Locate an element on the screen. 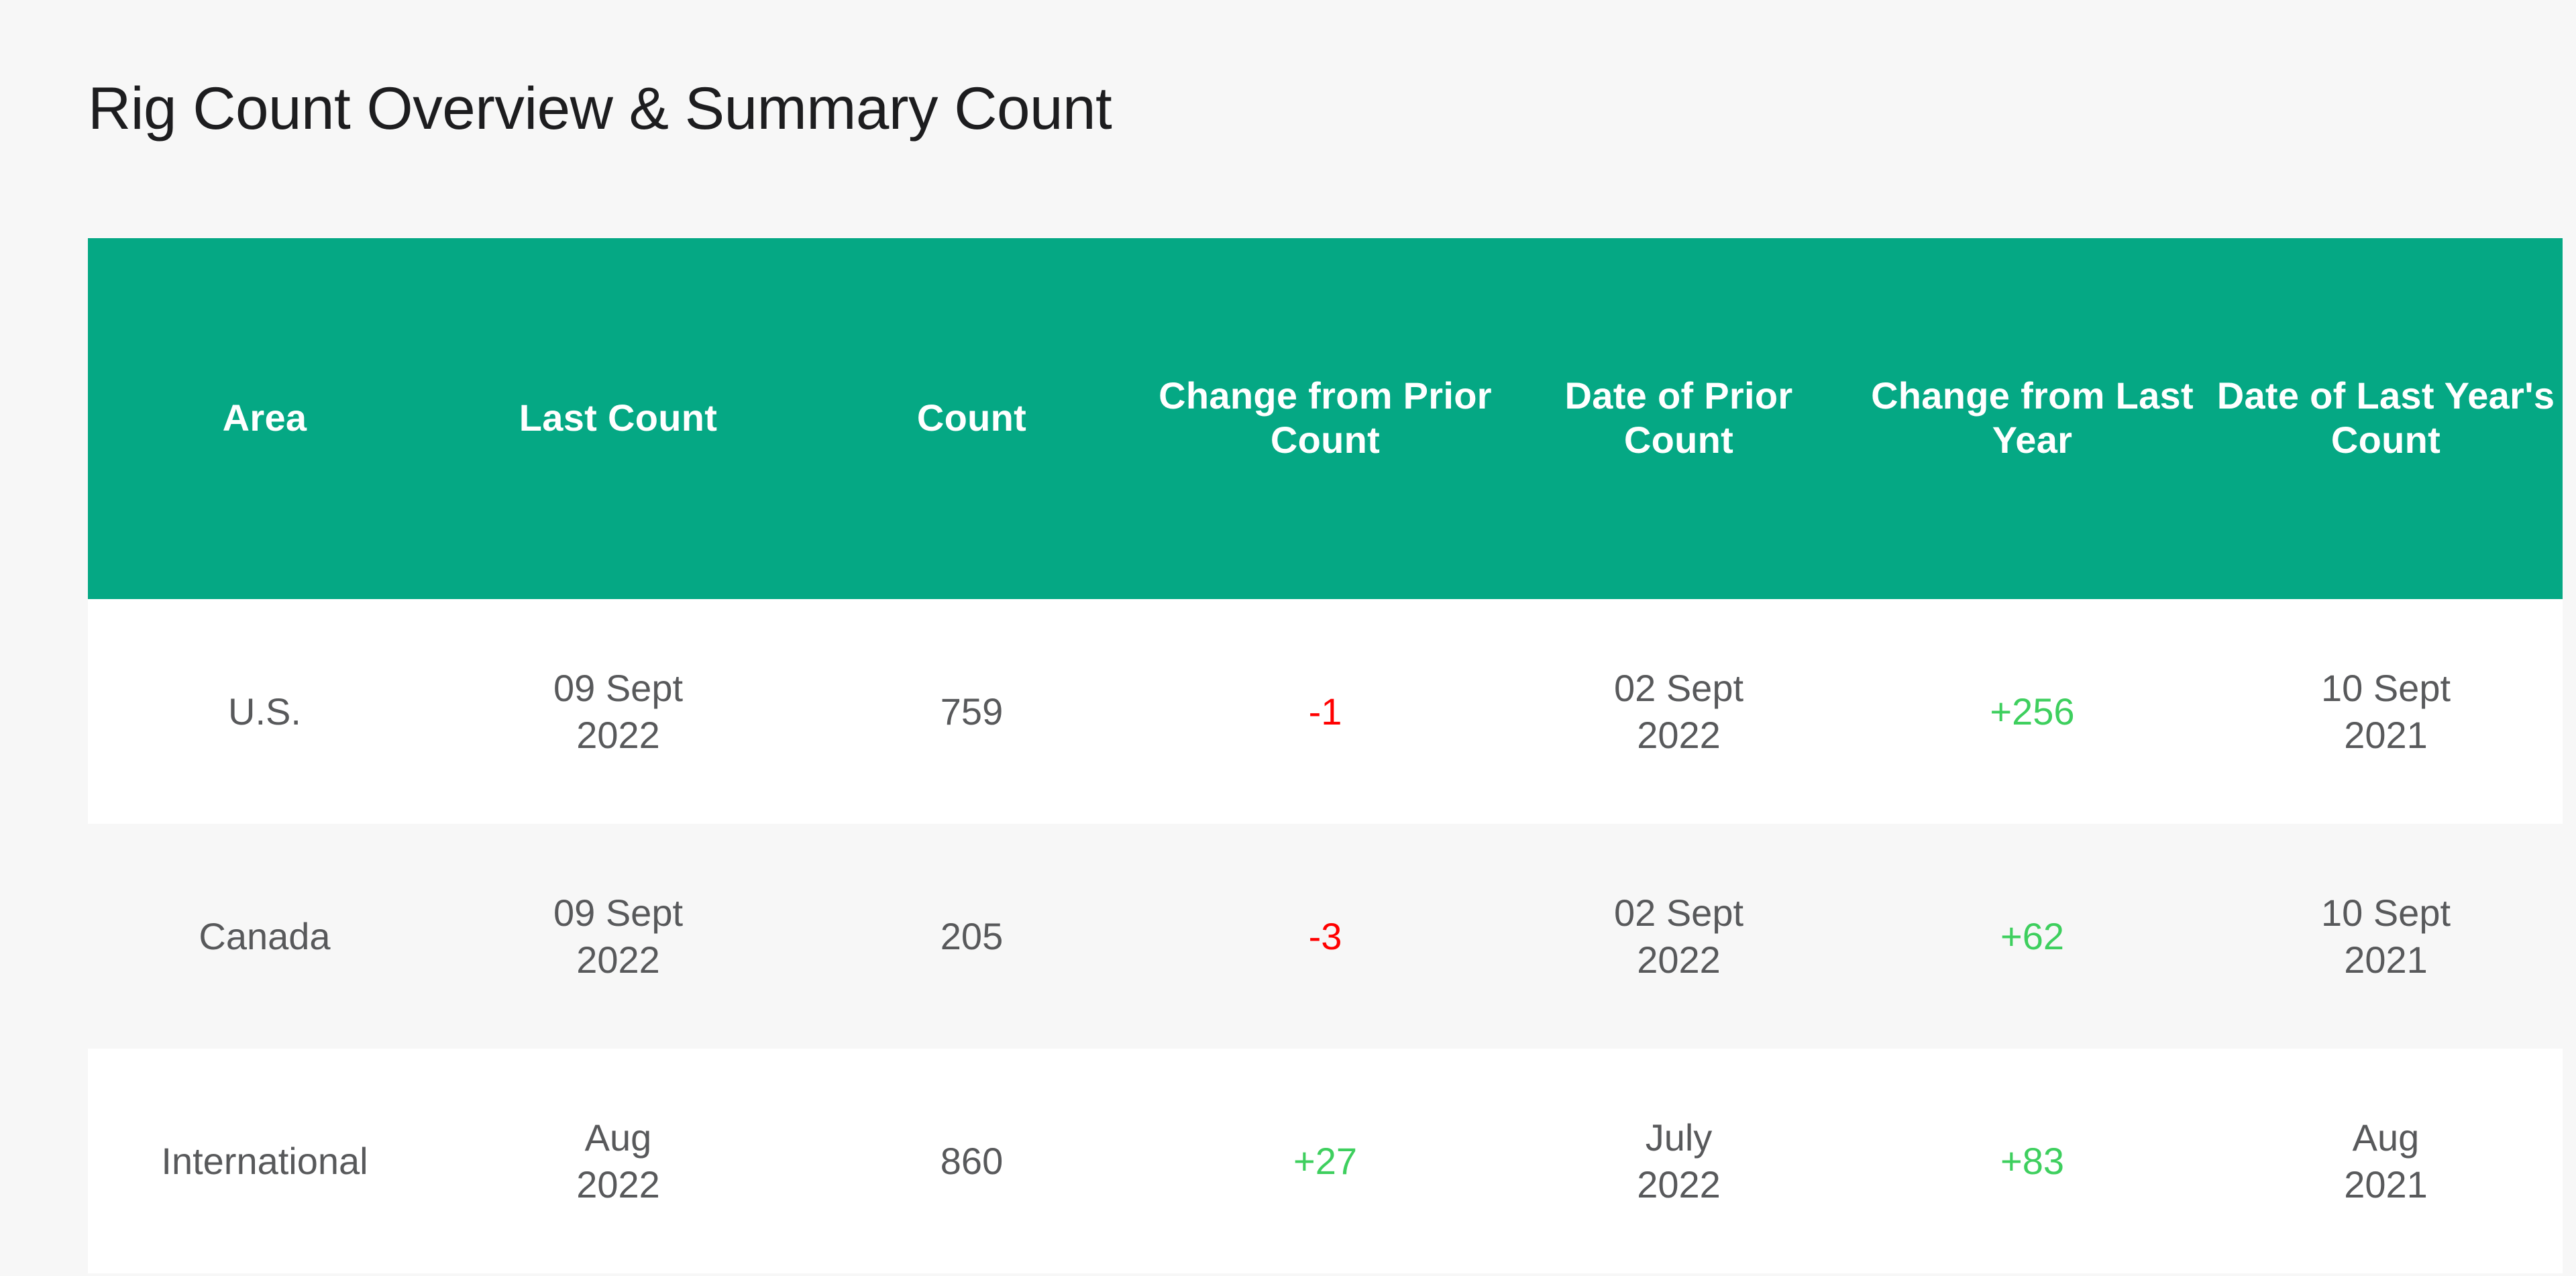 The image size is (2576, 1276). column-header-last-count: Last Count is located at coordinates (618, 419).